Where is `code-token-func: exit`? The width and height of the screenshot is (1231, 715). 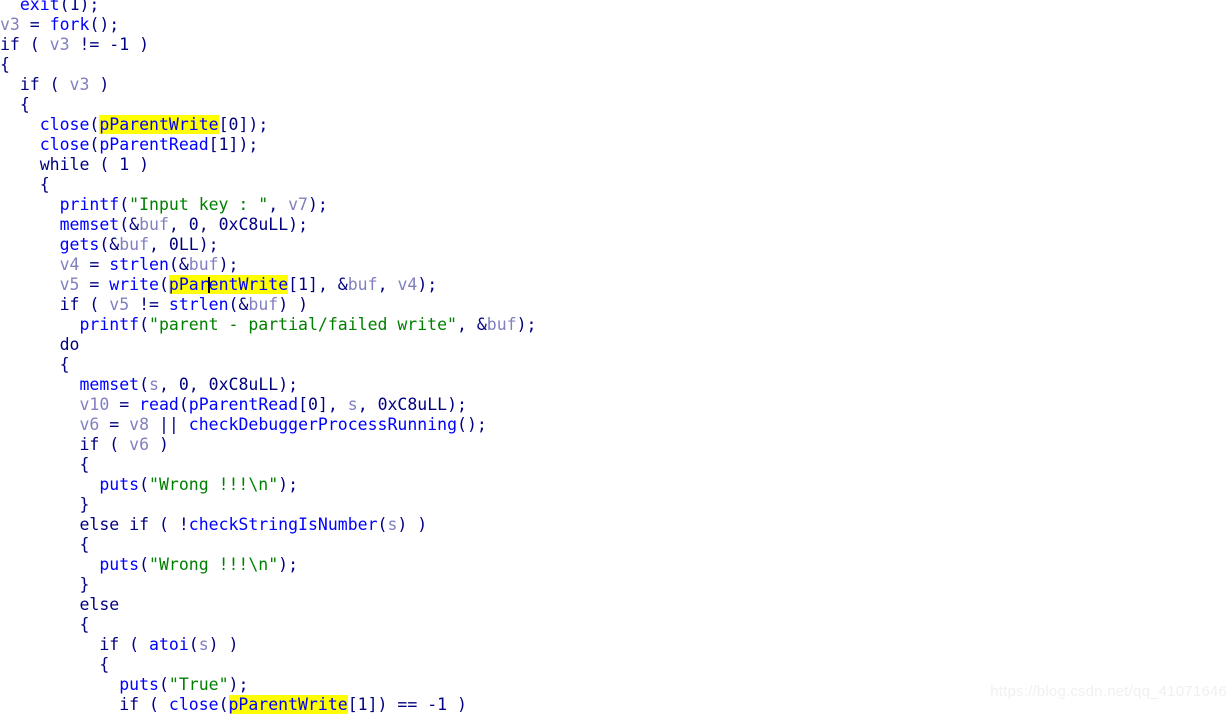 code-token-func: exit is located at coordinates (40, 7).